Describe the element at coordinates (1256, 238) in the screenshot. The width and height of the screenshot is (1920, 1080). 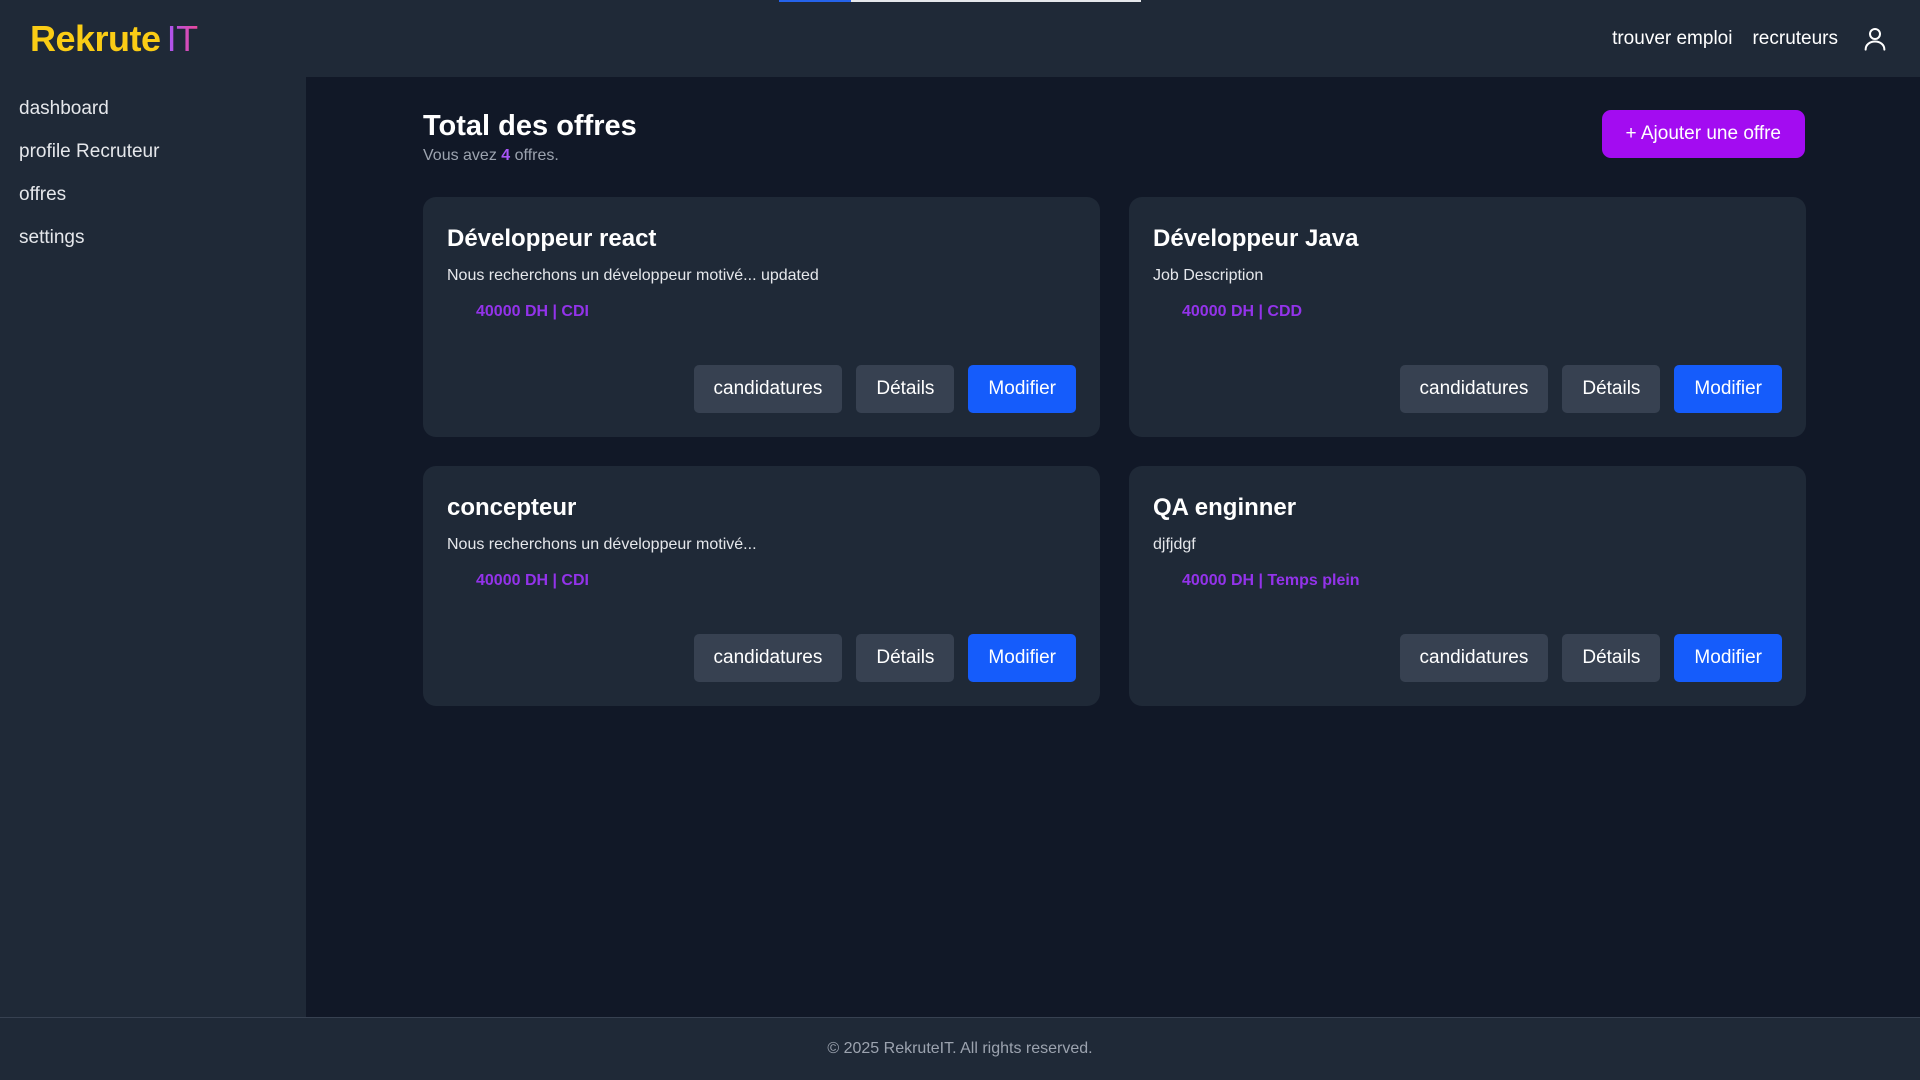
I see `offer-title: Développeur Java` at that location.